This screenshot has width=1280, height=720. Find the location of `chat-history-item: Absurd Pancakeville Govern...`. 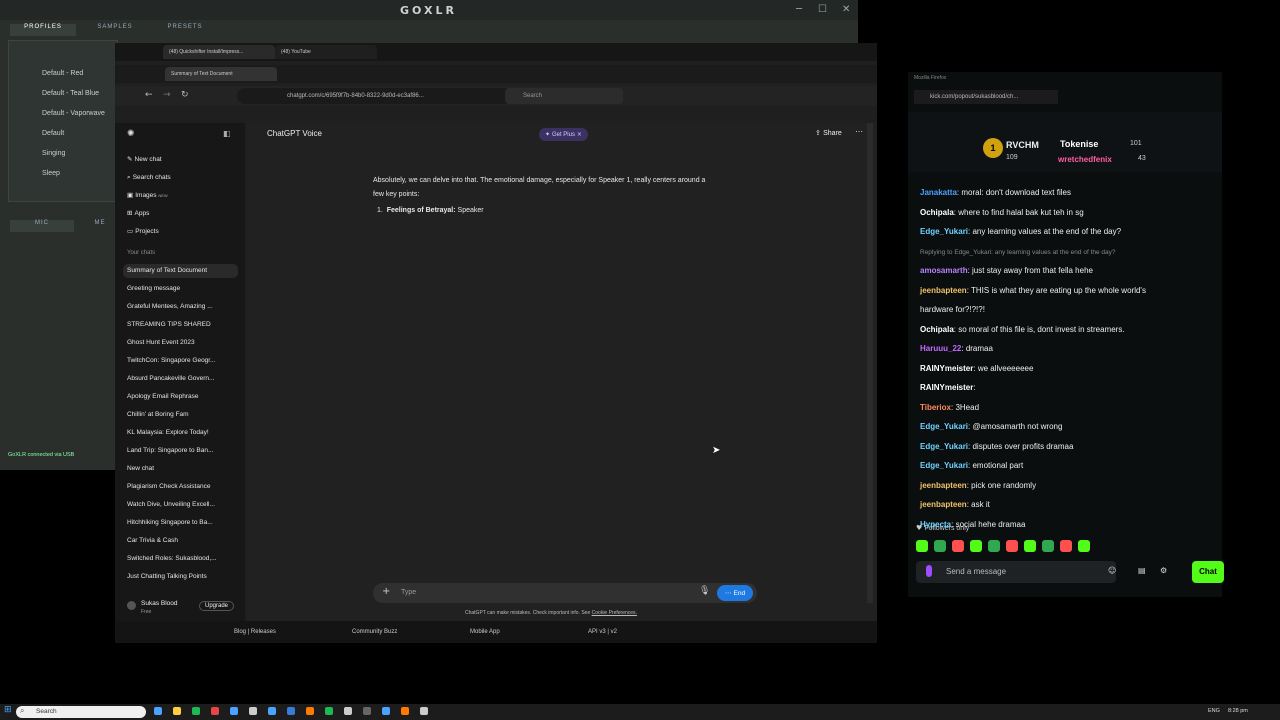

chat-history-item: Absurd Pancakeville Govern... is located at coordinates (177, 378).